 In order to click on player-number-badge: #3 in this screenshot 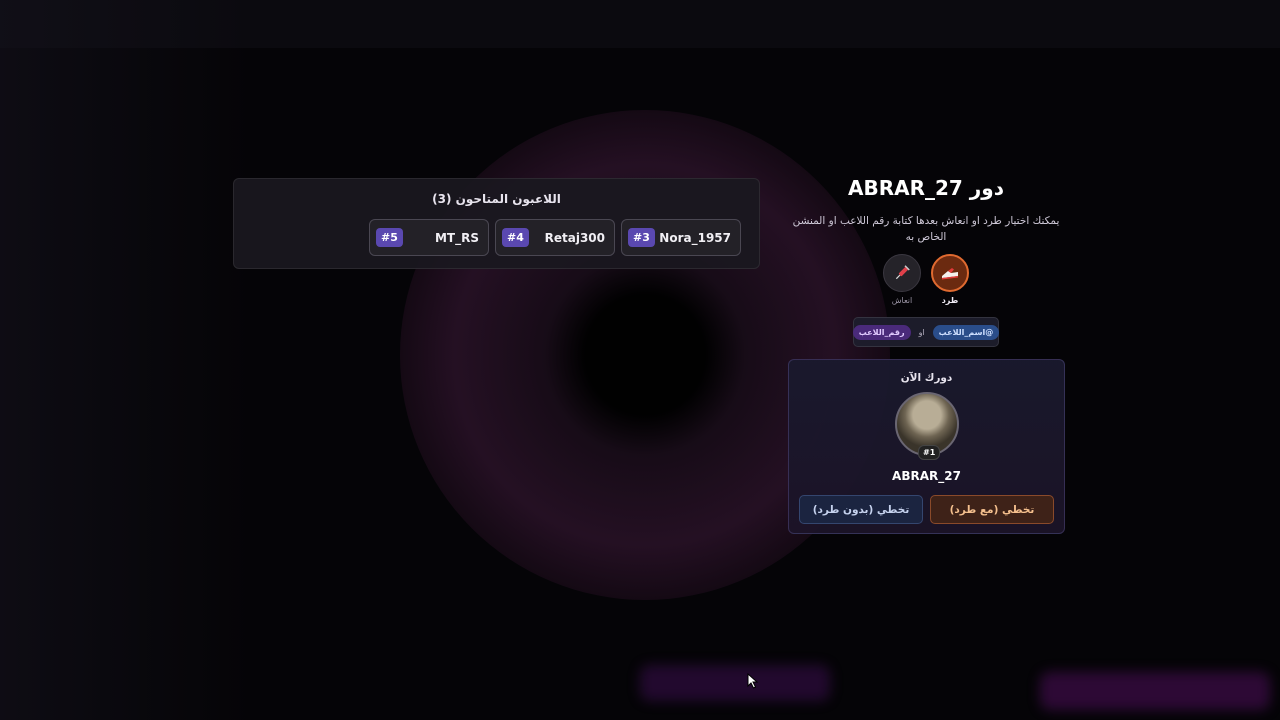, I will do `click(641, 237)`.